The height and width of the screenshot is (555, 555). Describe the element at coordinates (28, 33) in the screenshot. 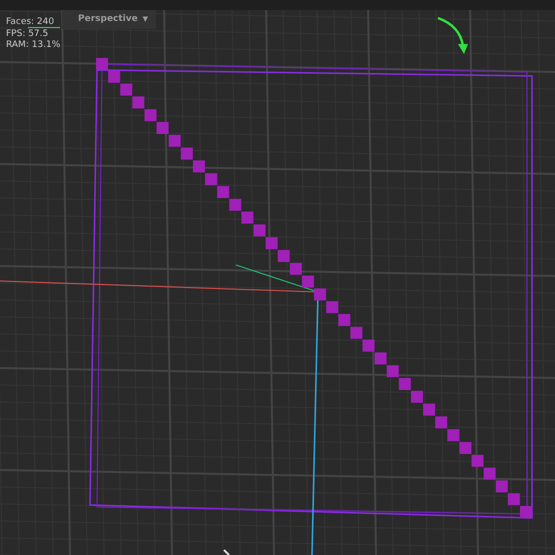

I see `stat-text: FPS: 57.5` at that location.